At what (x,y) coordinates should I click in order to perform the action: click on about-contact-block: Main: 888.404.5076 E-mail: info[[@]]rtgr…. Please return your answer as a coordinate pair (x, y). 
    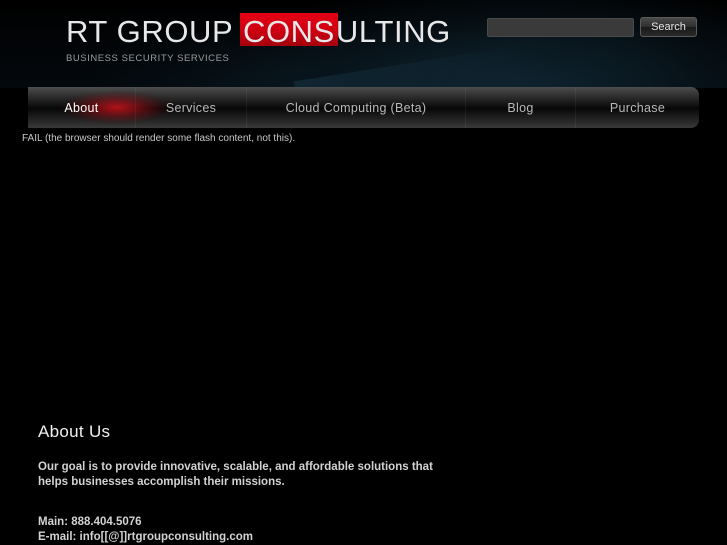
    Looking at the image, I should click on (238, 530).